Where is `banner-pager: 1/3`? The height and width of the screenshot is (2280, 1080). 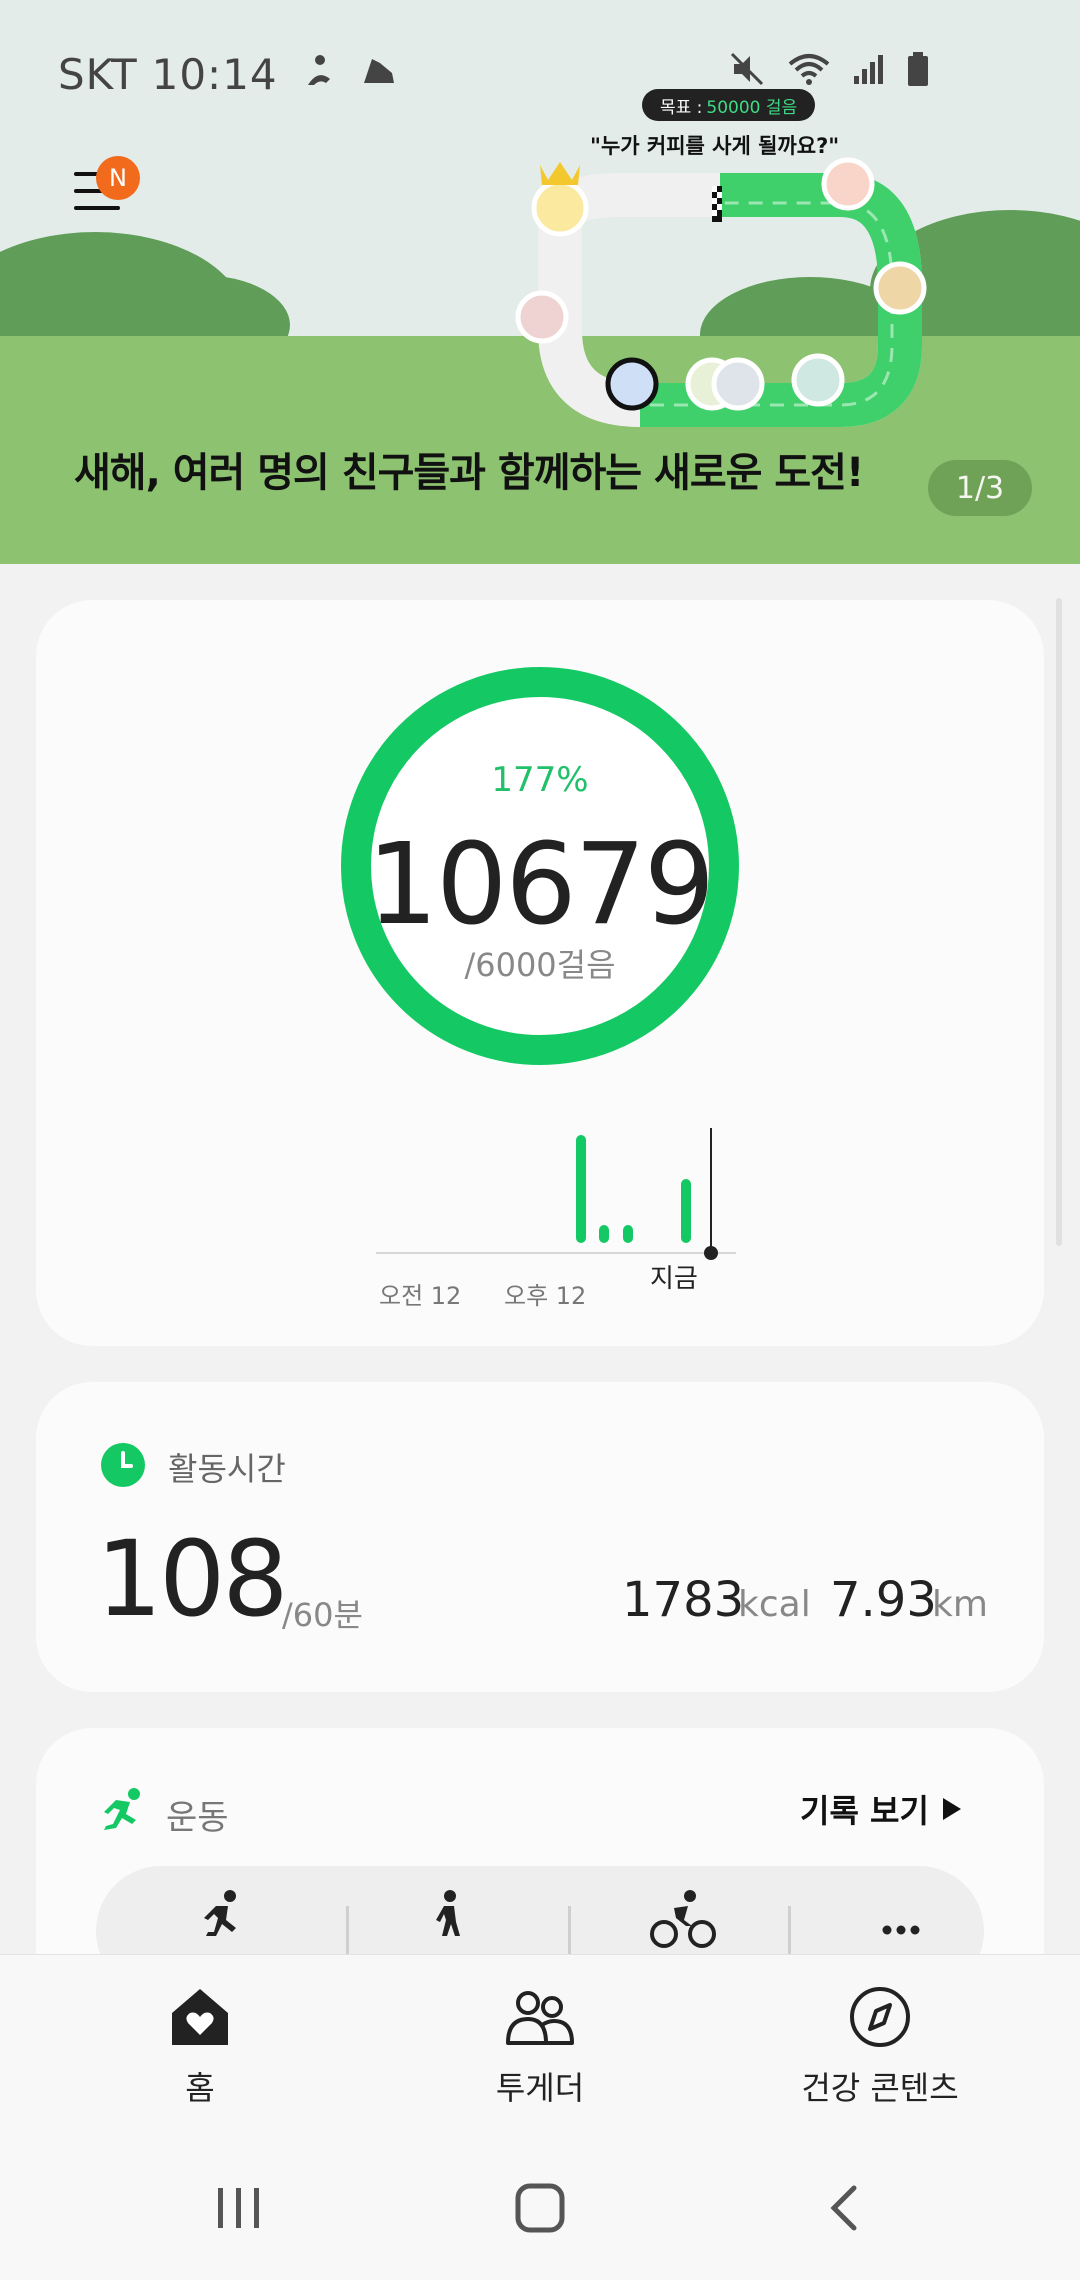 banner-pager: 1/3 is located at coordinates (980, 488).